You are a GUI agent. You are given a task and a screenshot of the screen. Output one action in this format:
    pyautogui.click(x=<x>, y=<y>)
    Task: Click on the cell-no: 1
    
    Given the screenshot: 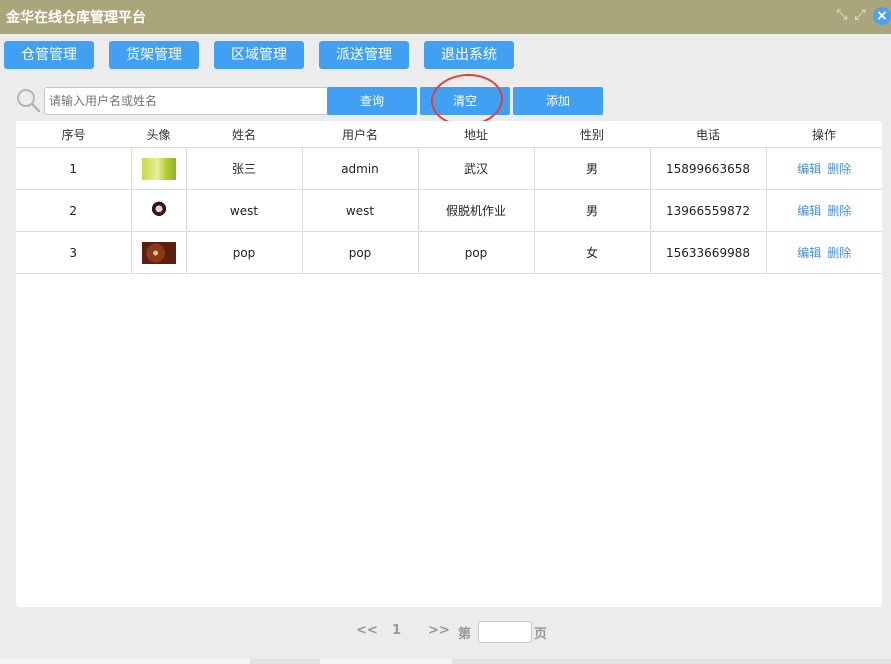 What is the action you would take?
    pyautogui.click(x=74, y=168)
    